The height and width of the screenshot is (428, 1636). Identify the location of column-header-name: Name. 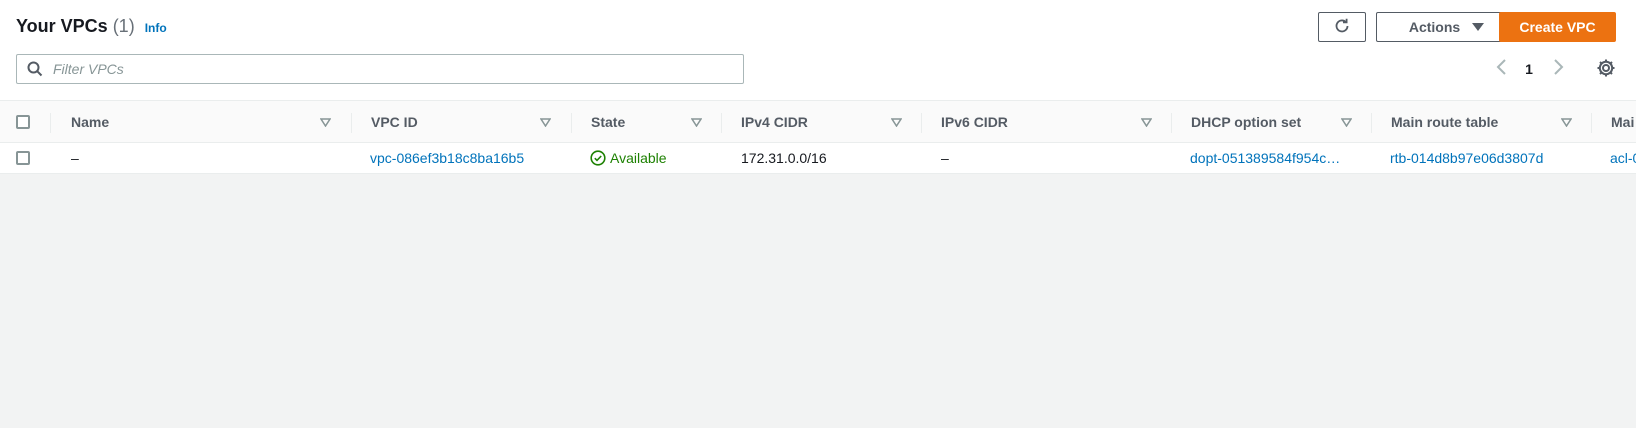
(90, 121).